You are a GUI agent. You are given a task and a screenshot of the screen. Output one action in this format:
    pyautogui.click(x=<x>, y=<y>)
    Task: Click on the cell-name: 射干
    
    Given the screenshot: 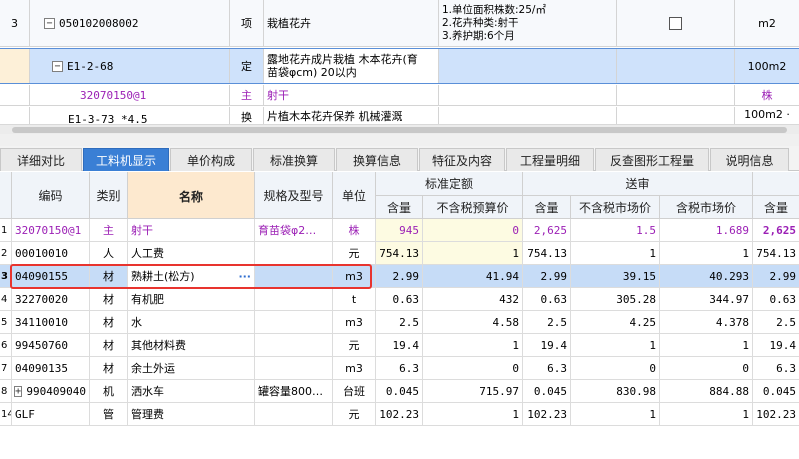 What is the action you would take?
    pyautogui.click(x=191, y=230)
    